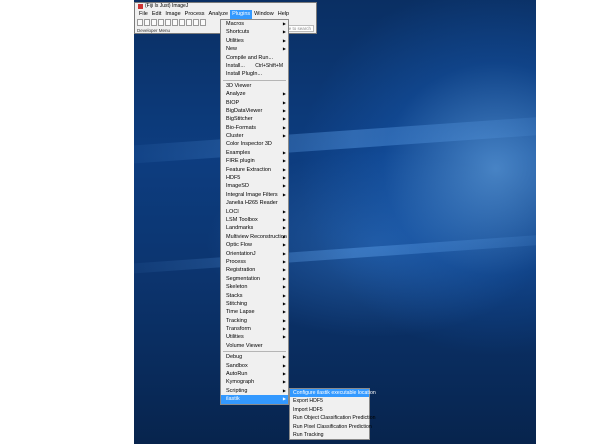  I want to click on zoom-tool-icon, so click(203, 22).